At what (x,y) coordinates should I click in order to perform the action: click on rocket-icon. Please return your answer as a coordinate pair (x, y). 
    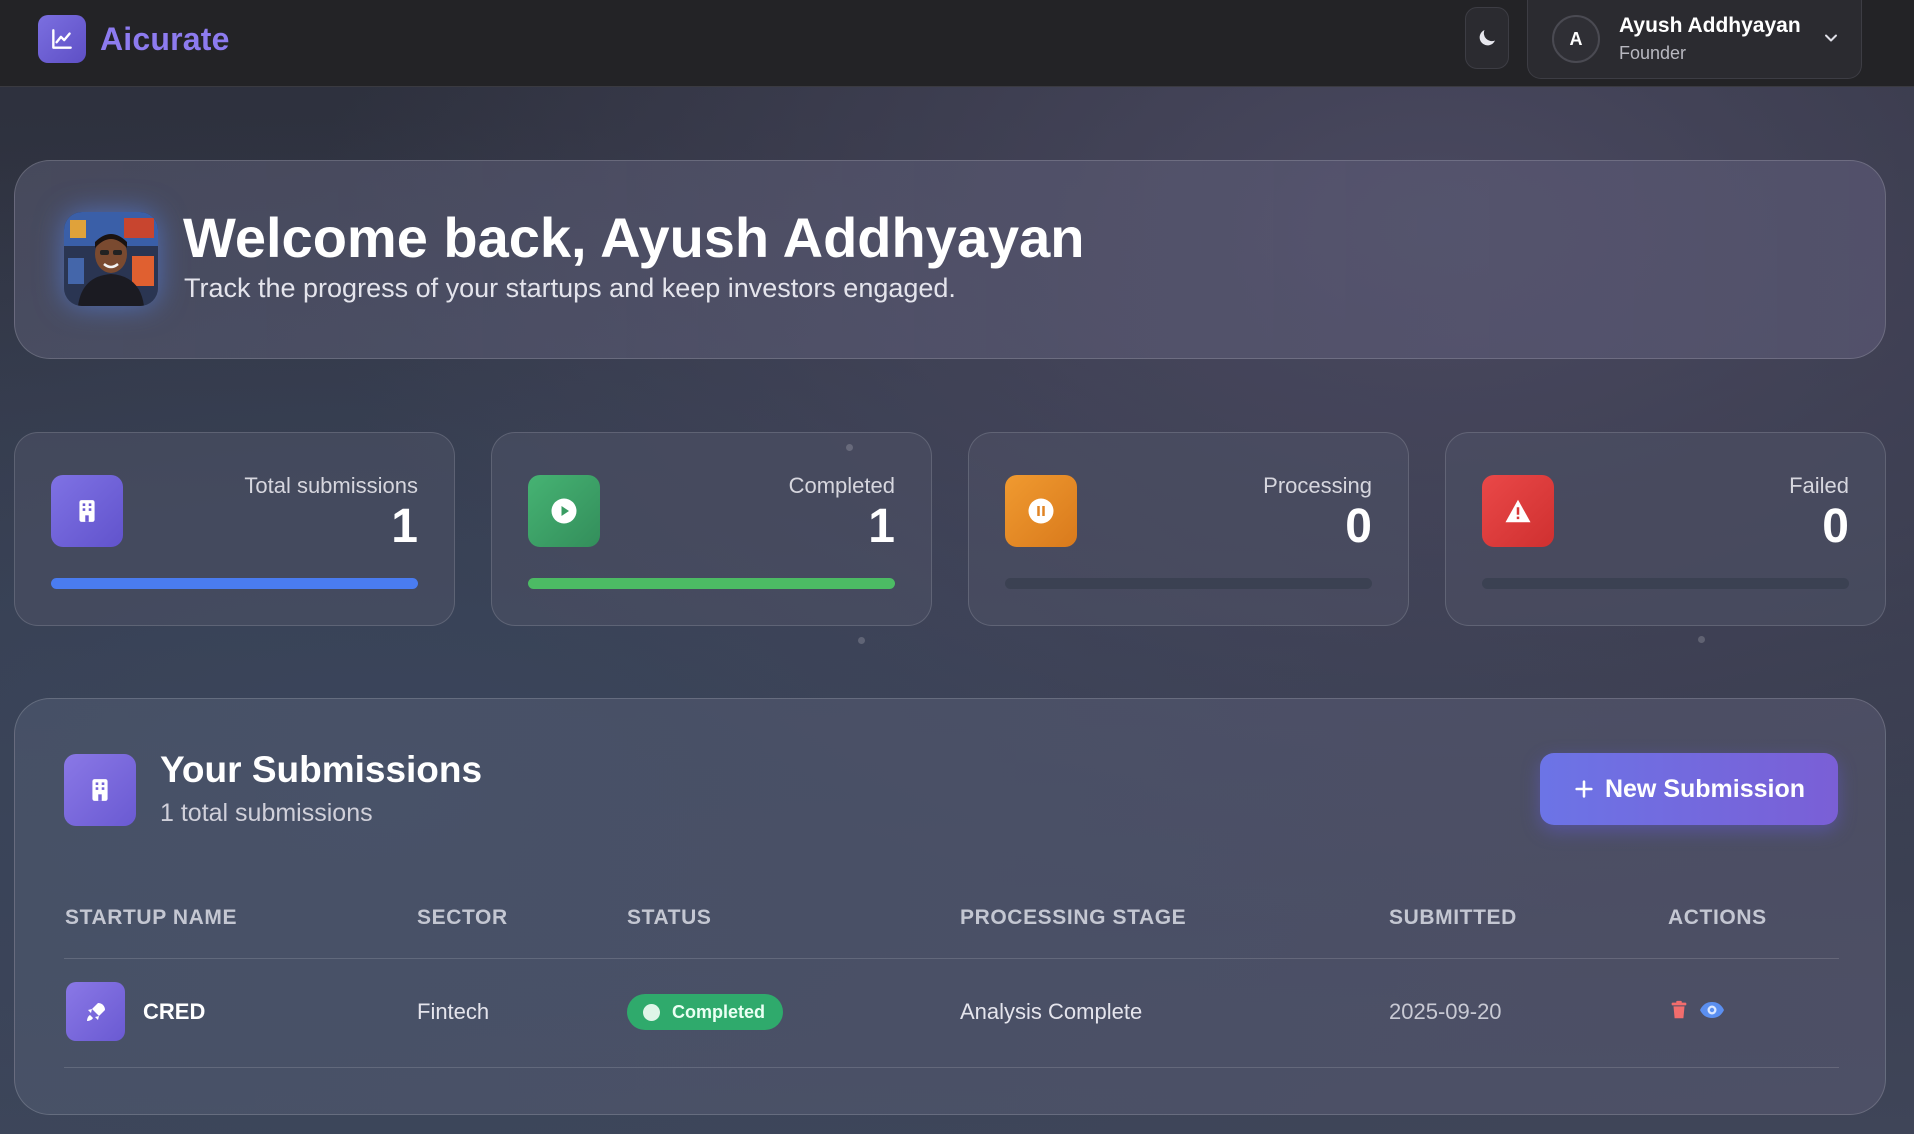
    Looking at the image, I should click on (95, 1011).